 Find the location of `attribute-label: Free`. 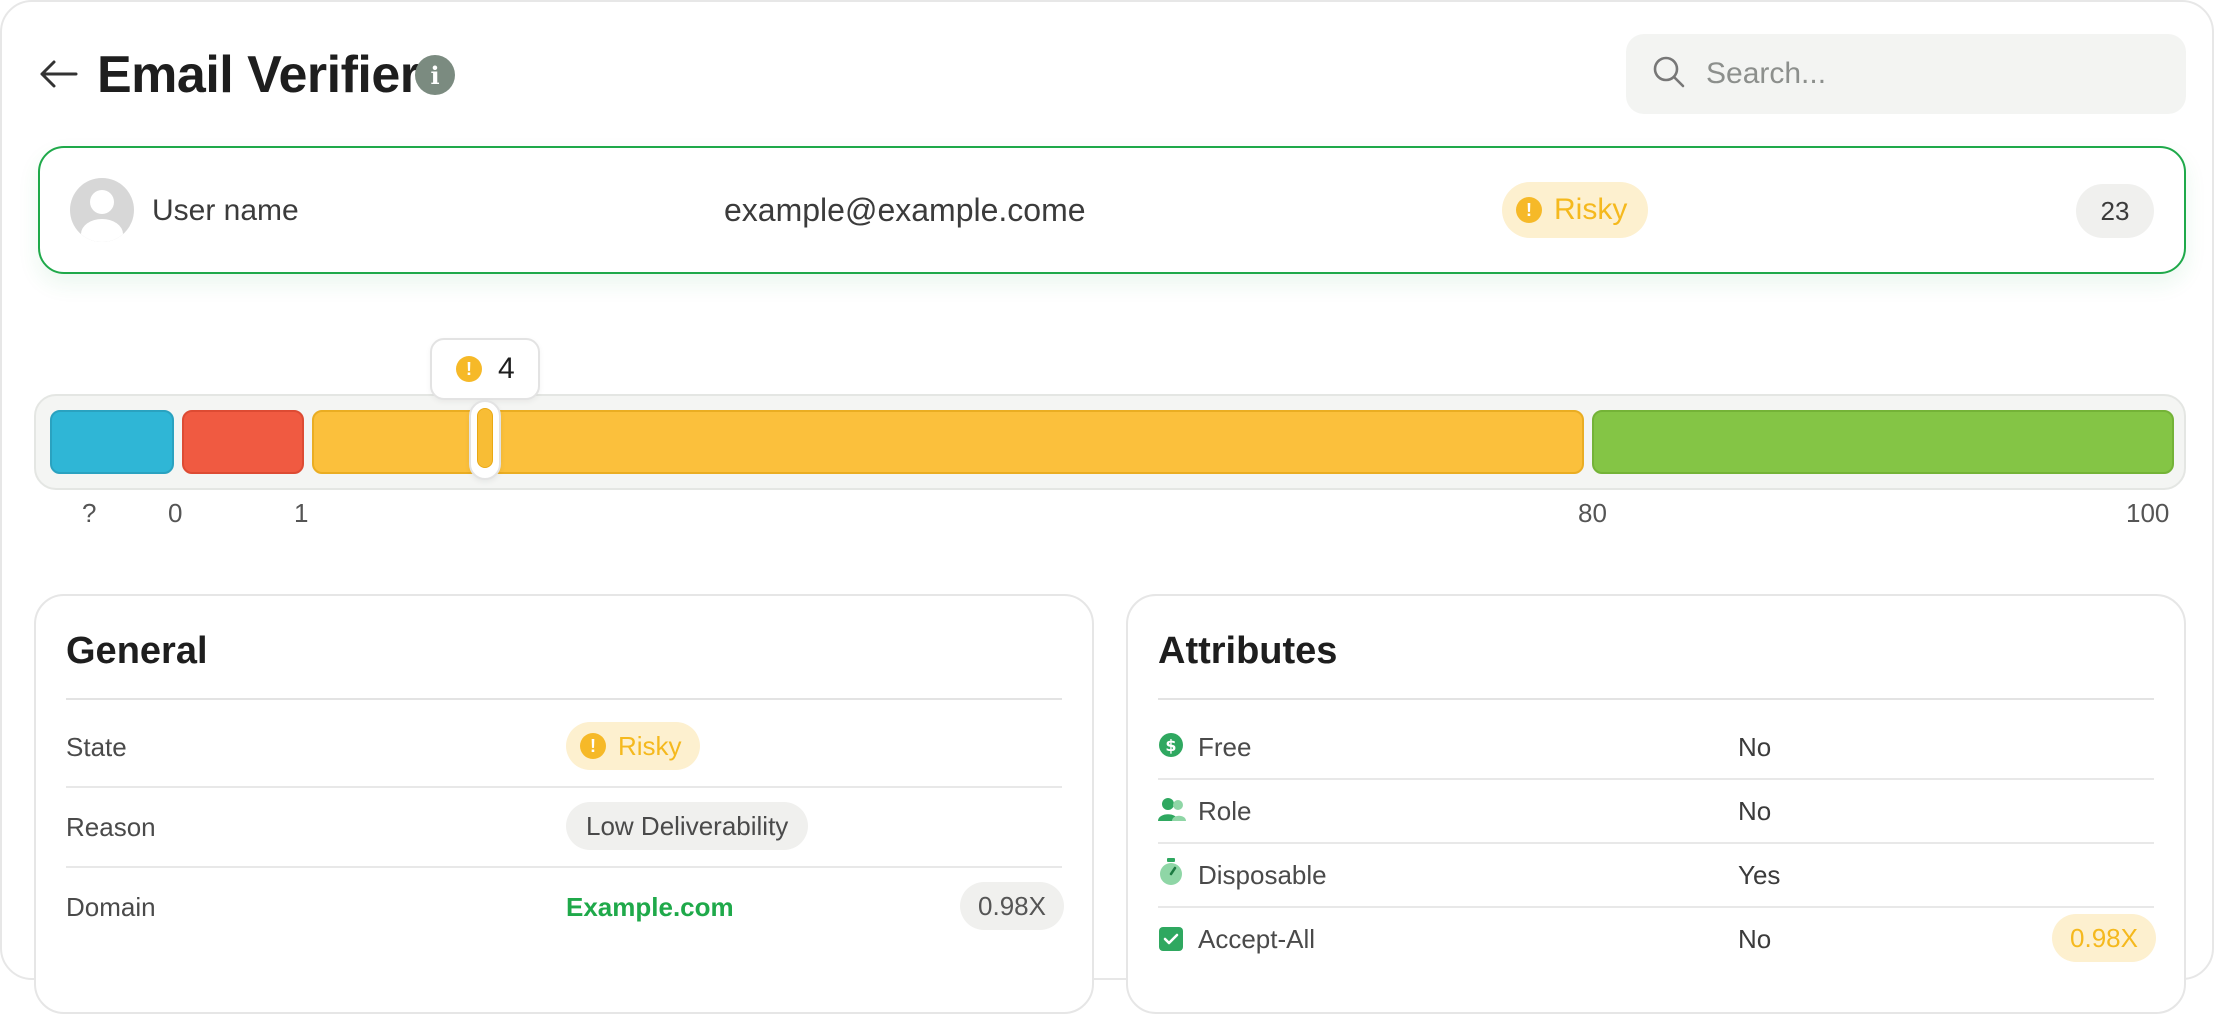

attribute-label: Free is located at coordinates (1225, 747).